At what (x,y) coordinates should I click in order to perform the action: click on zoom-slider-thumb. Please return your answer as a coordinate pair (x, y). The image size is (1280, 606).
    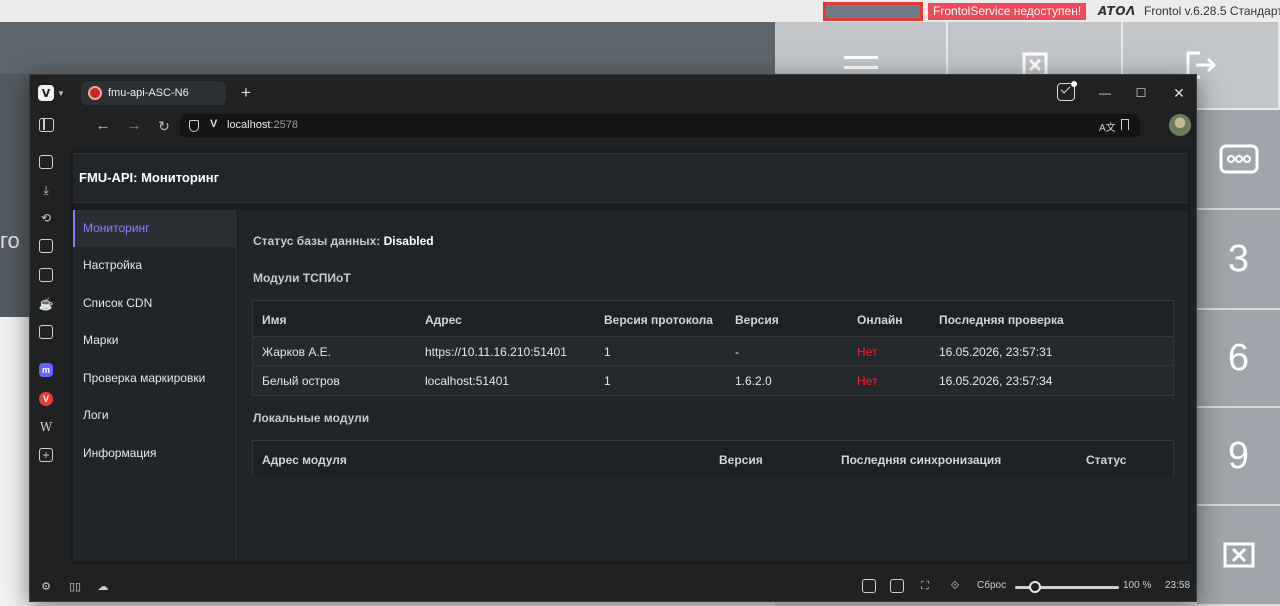
    Looking at the image, I should click on (1035, 587).